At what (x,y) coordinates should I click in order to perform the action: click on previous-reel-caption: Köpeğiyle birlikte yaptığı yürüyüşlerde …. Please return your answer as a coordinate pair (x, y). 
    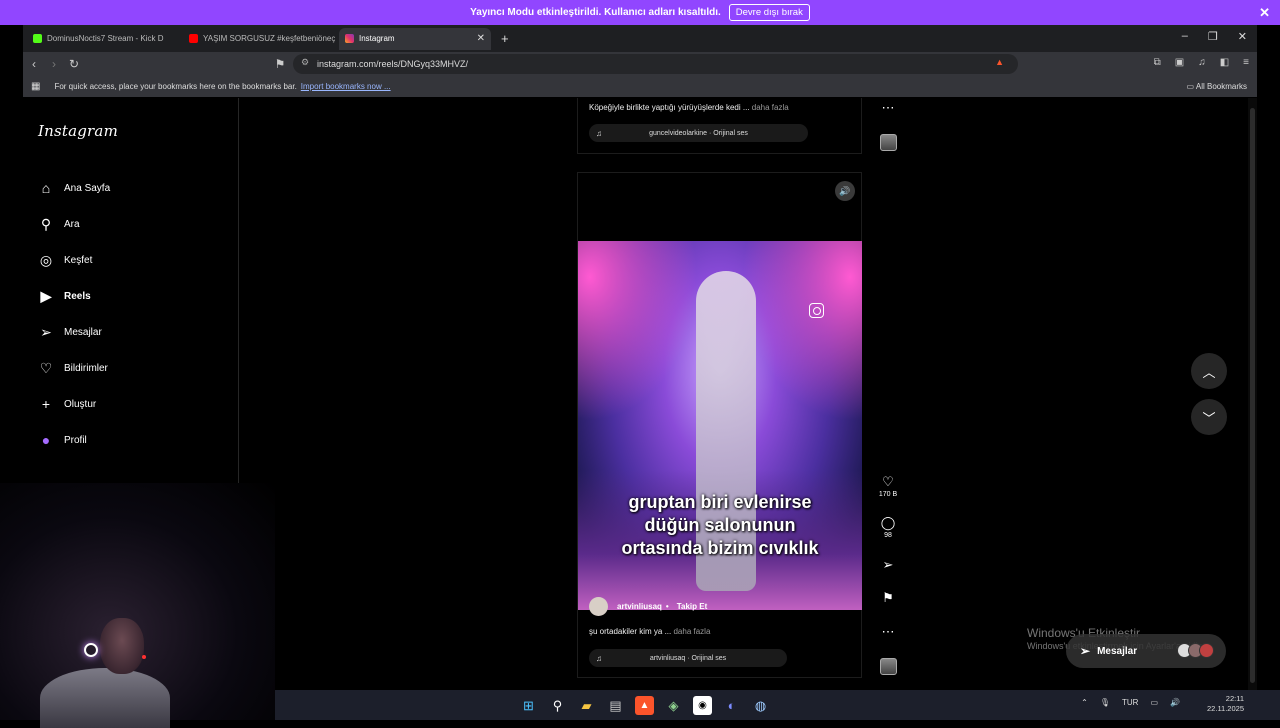
    Looking at the image, I should click on (689, 107).